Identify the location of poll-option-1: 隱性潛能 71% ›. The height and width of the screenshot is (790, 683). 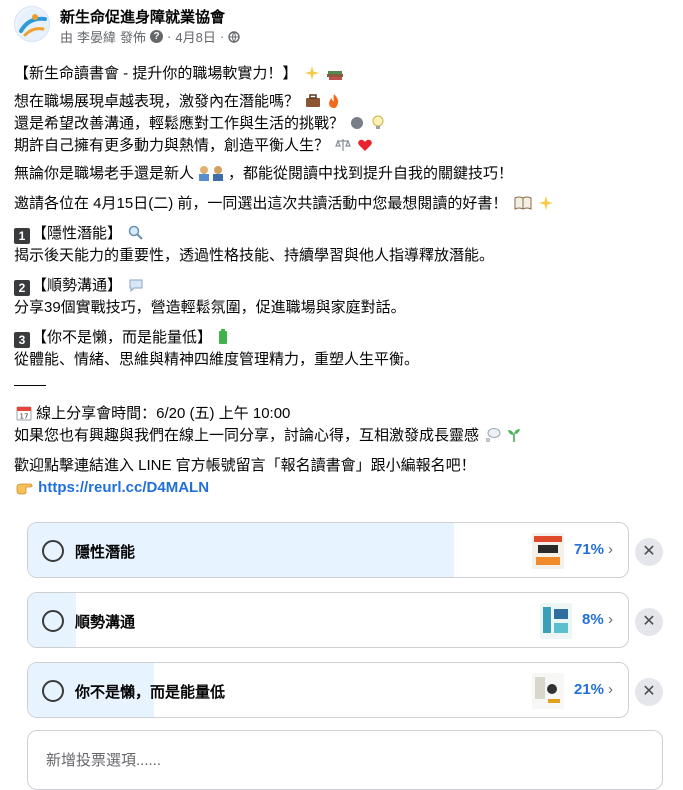
(328, 550).